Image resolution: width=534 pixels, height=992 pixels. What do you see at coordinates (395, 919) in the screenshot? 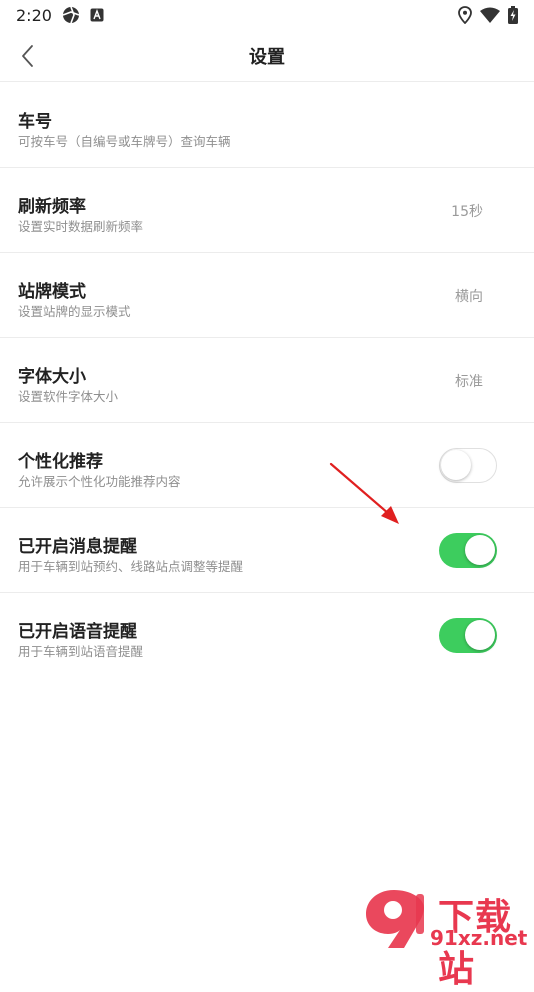
I see `watermark-logo-icon` at bounding box center [395, 919].